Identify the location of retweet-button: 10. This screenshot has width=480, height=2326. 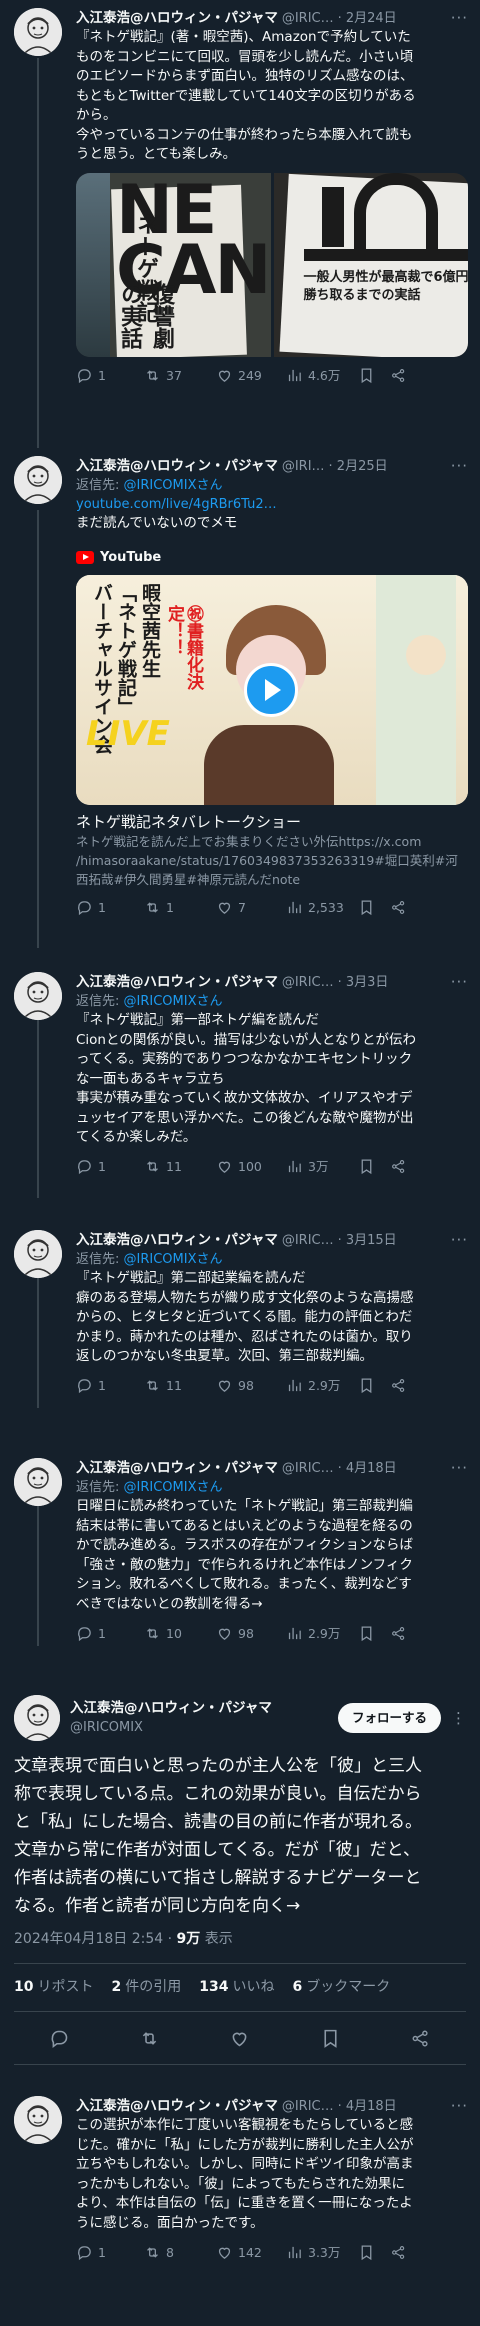
(180, 1633).